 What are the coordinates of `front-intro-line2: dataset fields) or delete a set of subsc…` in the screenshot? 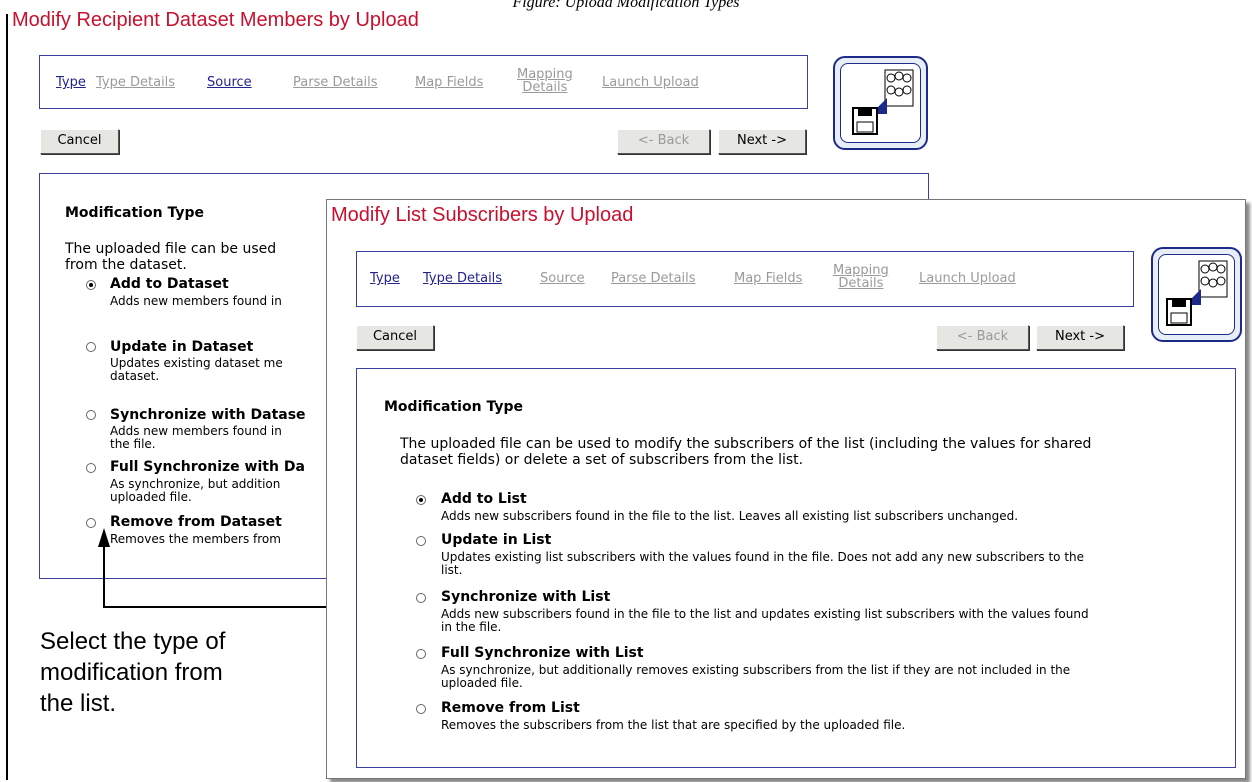 It's located at (602, 460).